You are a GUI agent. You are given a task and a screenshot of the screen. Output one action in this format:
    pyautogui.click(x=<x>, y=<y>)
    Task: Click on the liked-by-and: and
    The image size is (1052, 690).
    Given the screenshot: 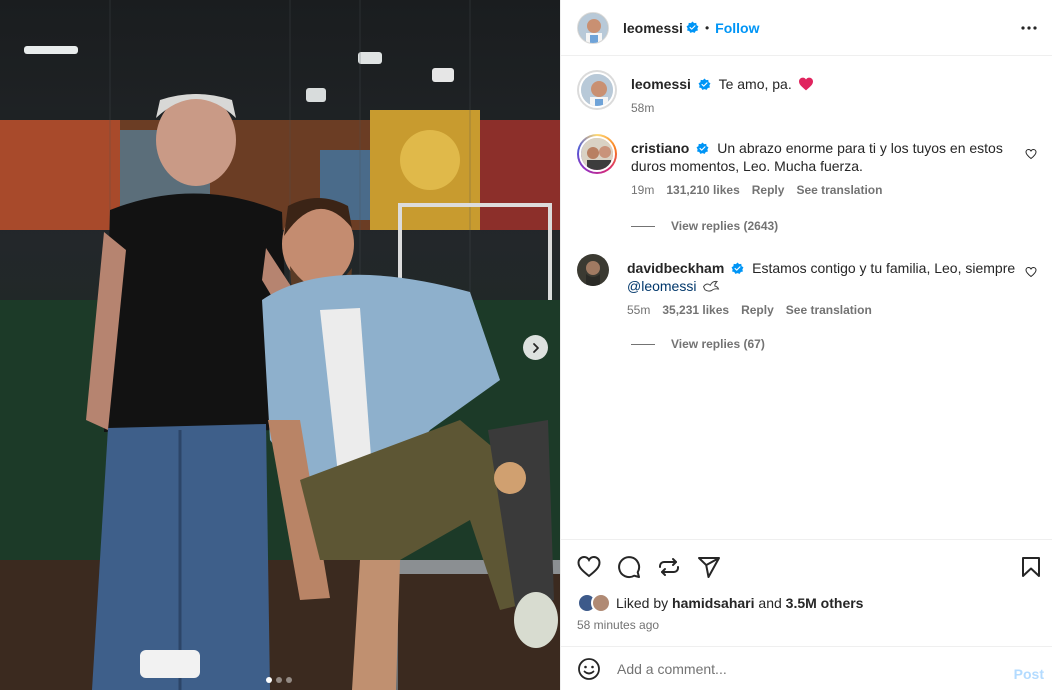 What is the action you would take?
    pyautogui.click(x=770, y=603)
    